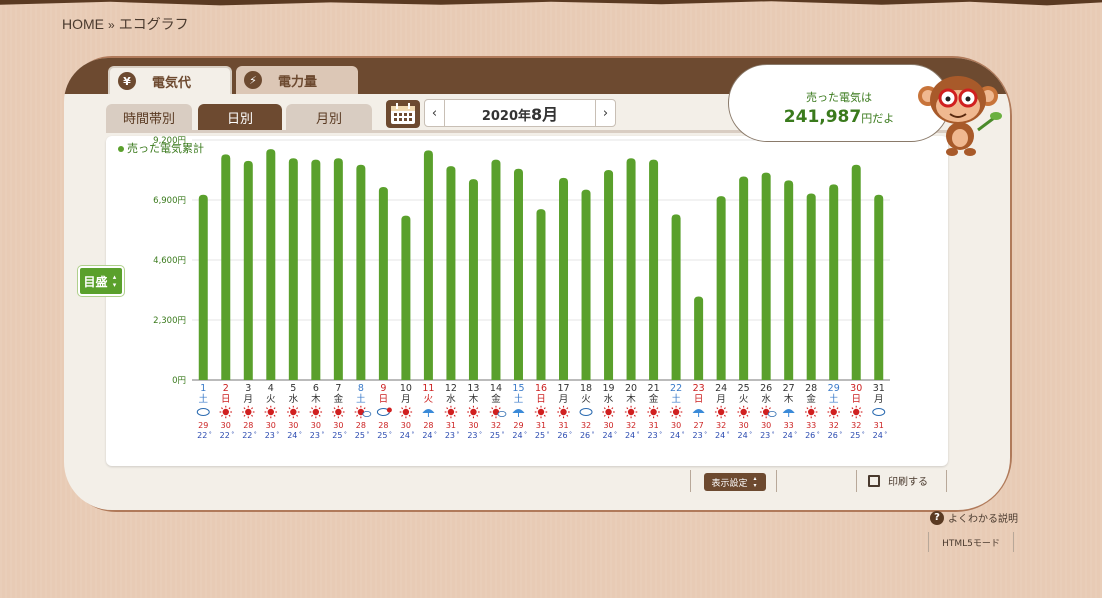 The width and height of the screenshot is (1102, 598). What do you see at coordinates (101, 281) in the screenshot?
I see `scale-button: 目盛 ▴▾` at bounding box center [101, 281].